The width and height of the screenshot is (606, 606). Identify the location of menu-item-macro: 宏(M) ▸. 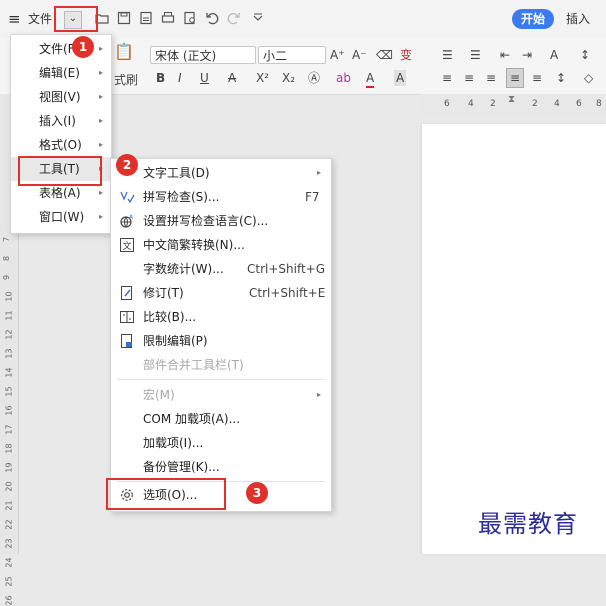
(221, 395).